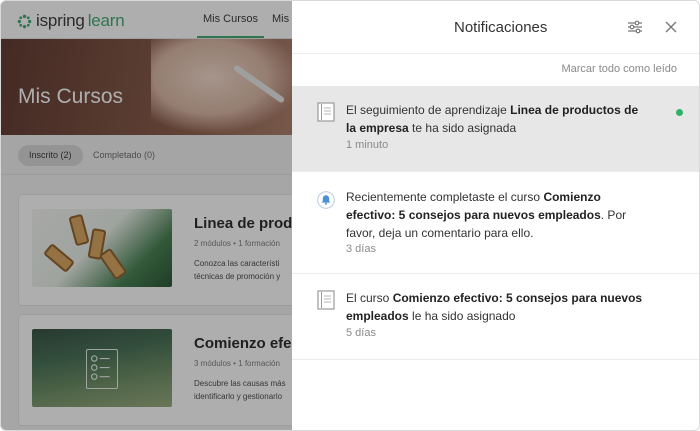 This screenshot has height=431, width=700. What do you see at coordinates (445, 197) in the screenshot?
I see `notification-text-part: Recientemente completaste el curso` at bounding box center [445, 197].